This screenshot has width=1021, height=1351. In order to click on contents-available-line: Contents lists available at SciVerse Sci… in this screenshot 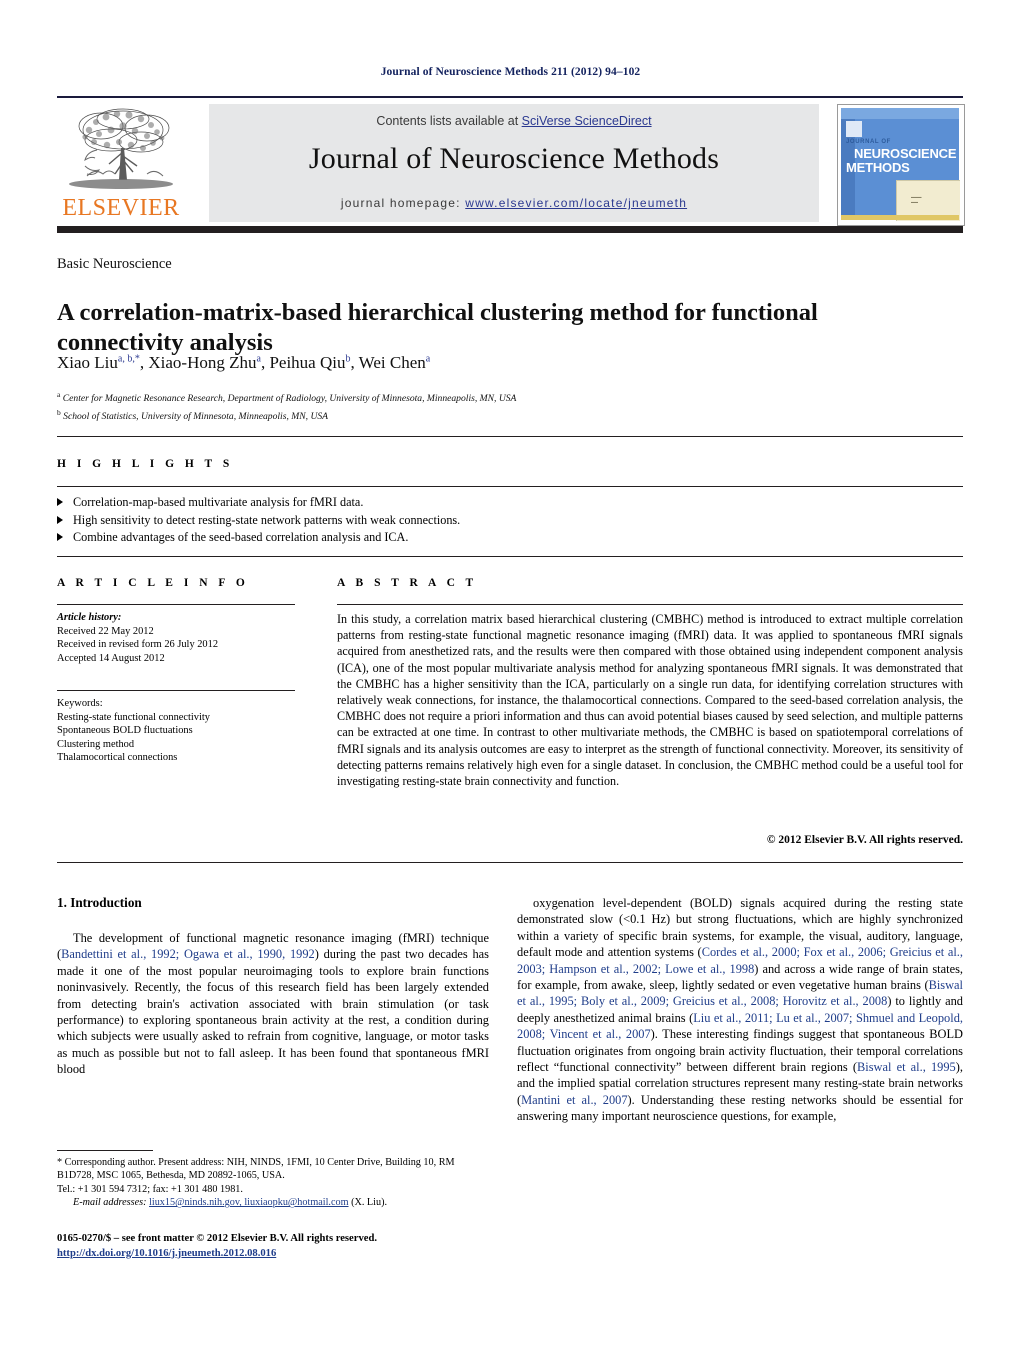, I will do `click(514, 121)`.